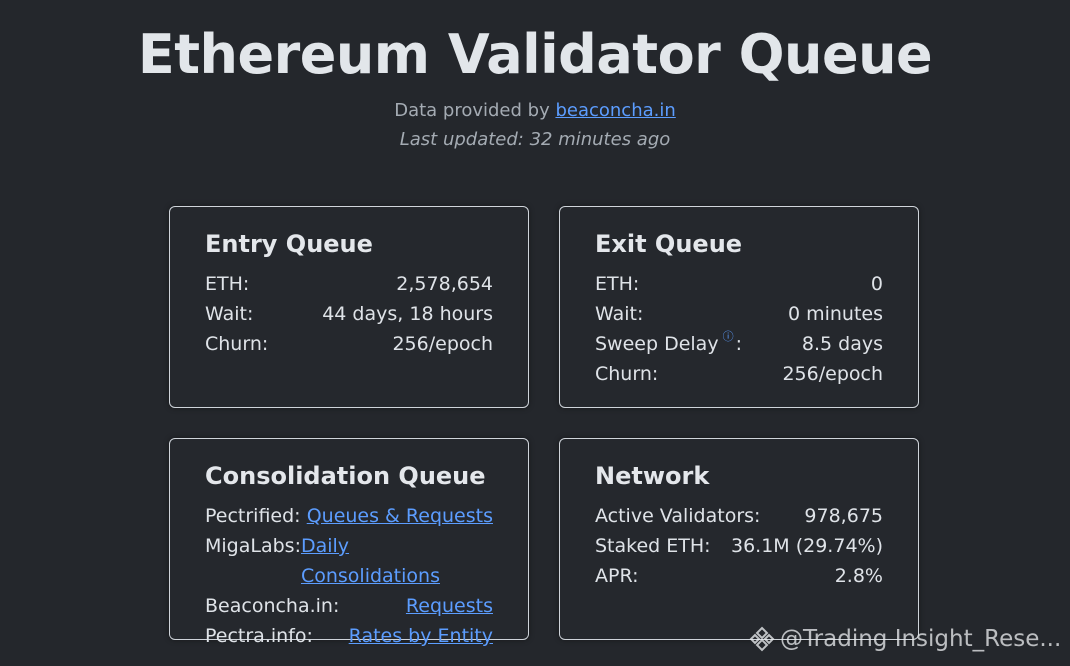 This screenshot has width=1070, height=666. What do you see at coordinates (652, 476) in the screenshot?
I see `network-title: Network` at bounding box center [652, 476].